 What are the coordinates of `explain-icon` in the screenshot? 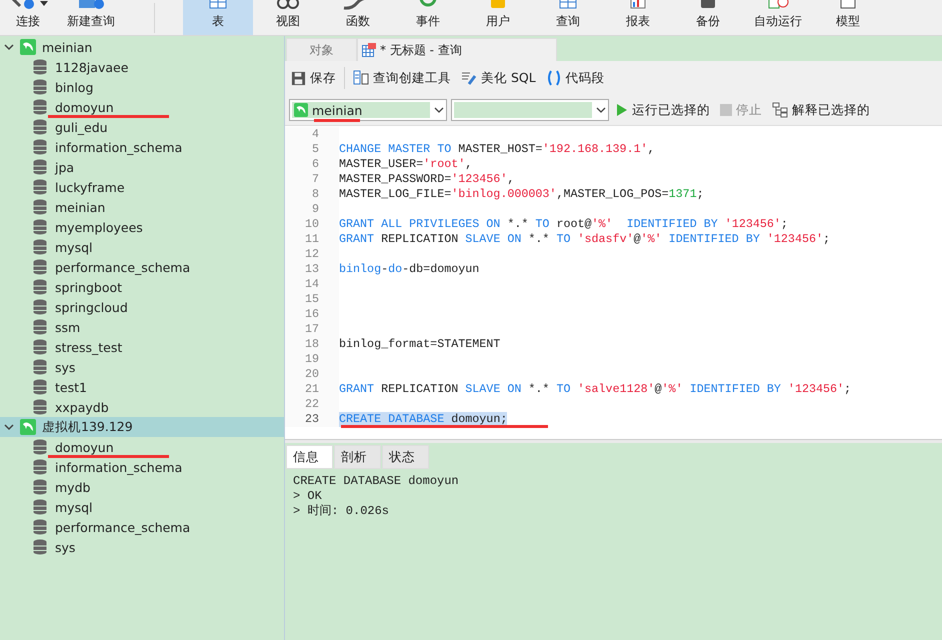 It's located at (780, 110).